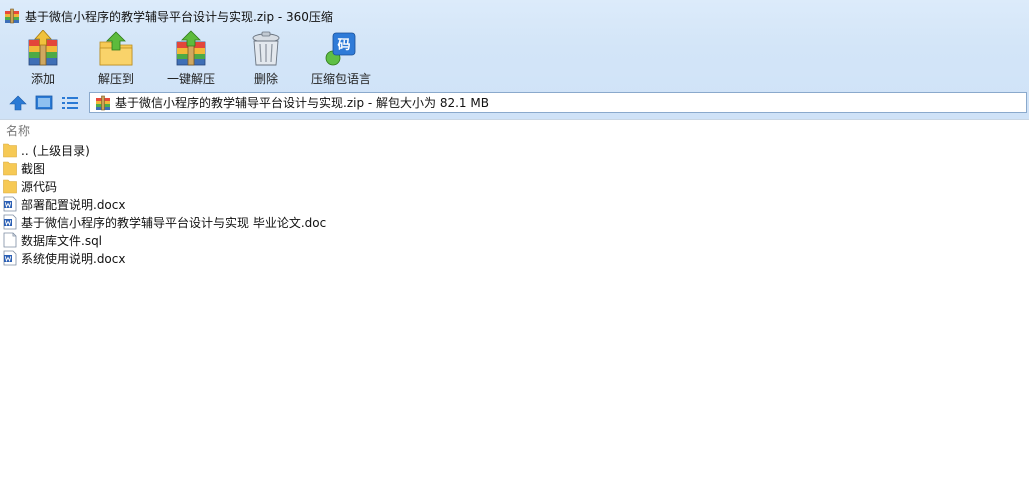 The height and width of the screenshot is (494, 1029). I want to click on generic-file-icon, so click(10, 240).